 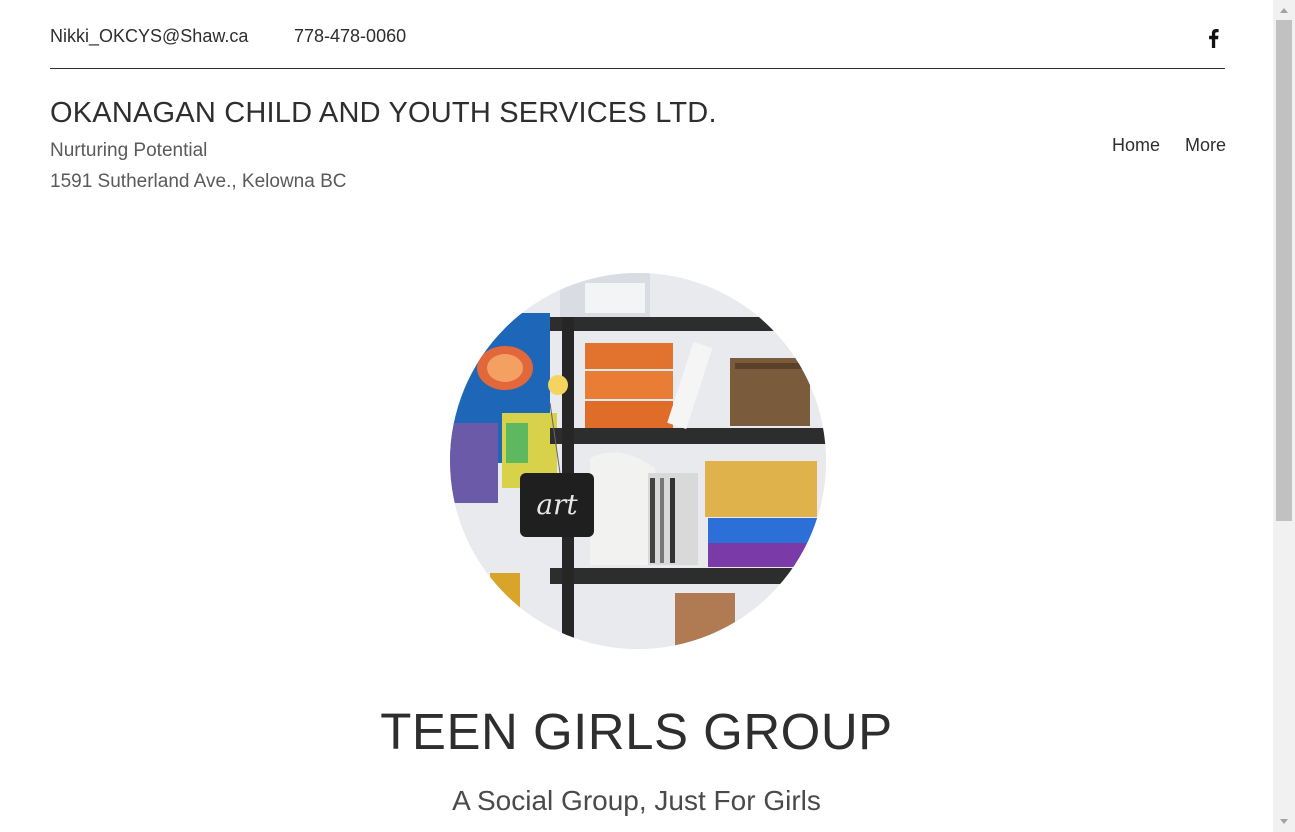 What do you see at coordinates (129, 150) in the screenshot?
I see `site-tagline: Nurturing Potential` at bounding box center [129, 150].